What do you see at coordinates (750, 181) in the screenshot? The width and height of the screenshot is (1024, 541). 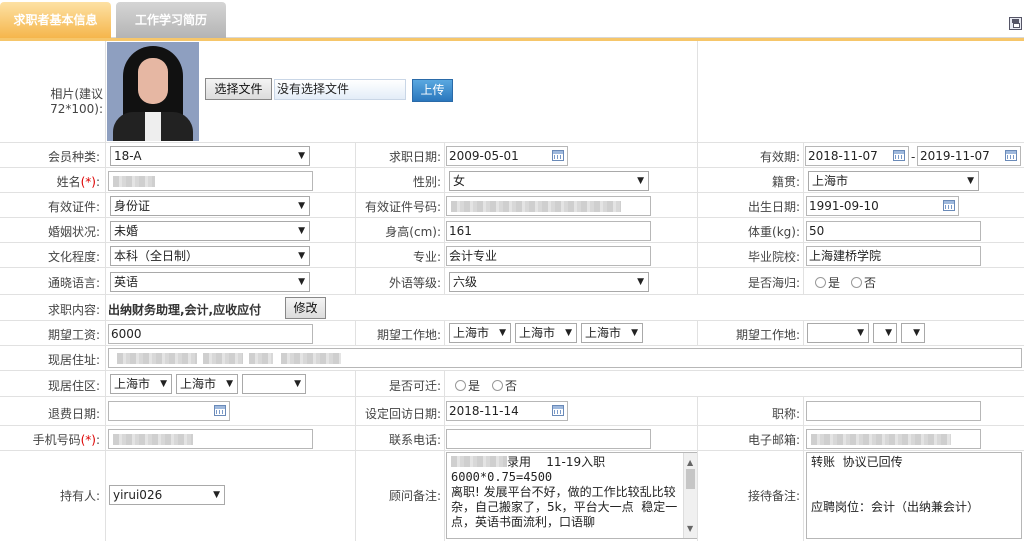 I see `native-place-label: 籍贯:` at bounding box center [750, 181].